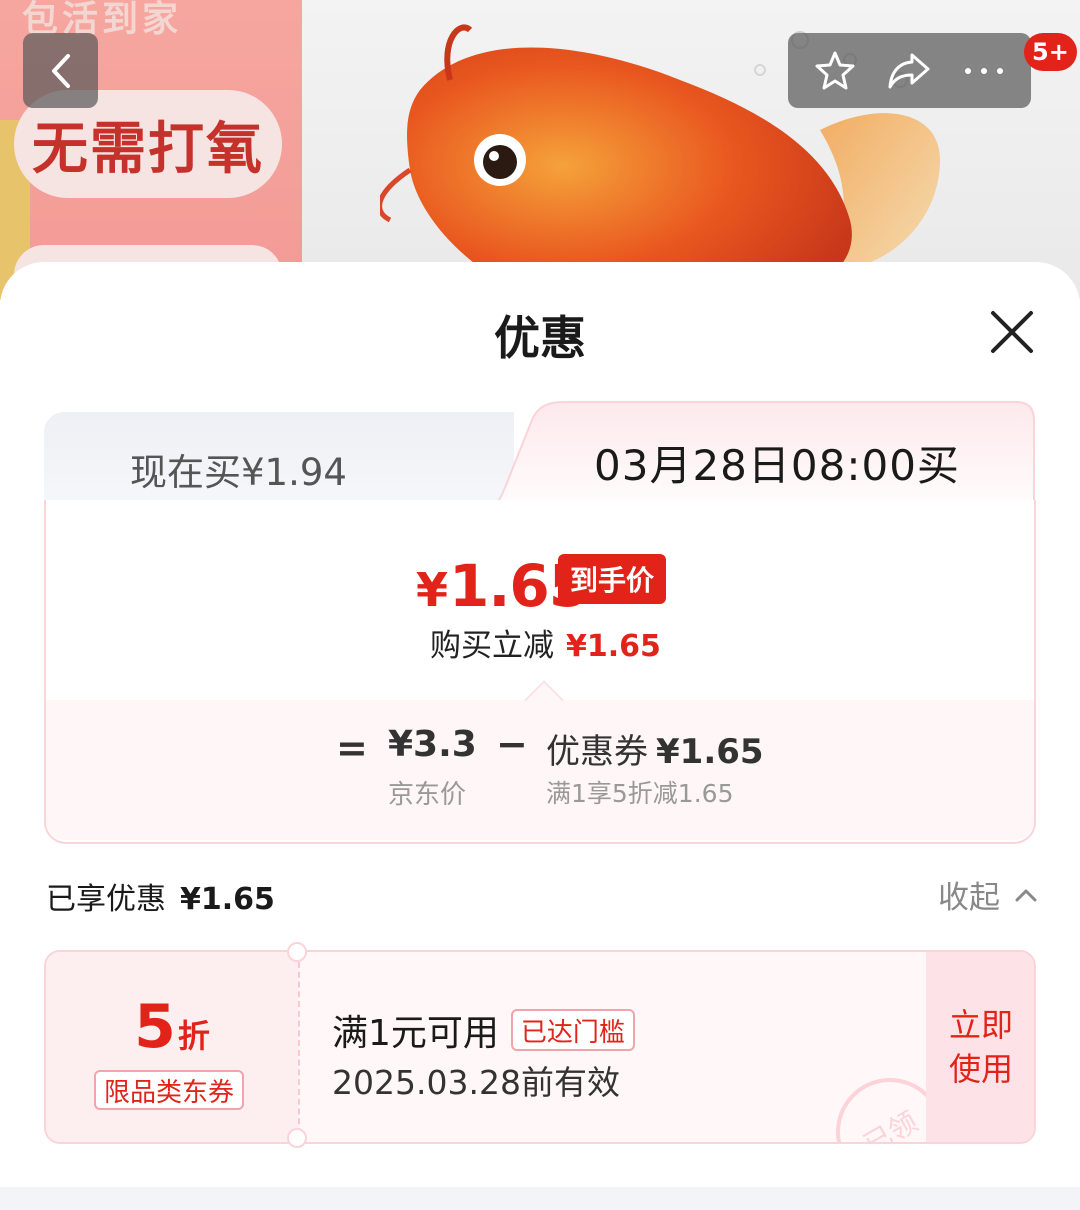 Image resolution: width=1080 pixels, height=1210 pixels. Describe the element at coordinates (227, 899) in the screenshot. I see `enjoyed-amount: ¥1.65` at that location.